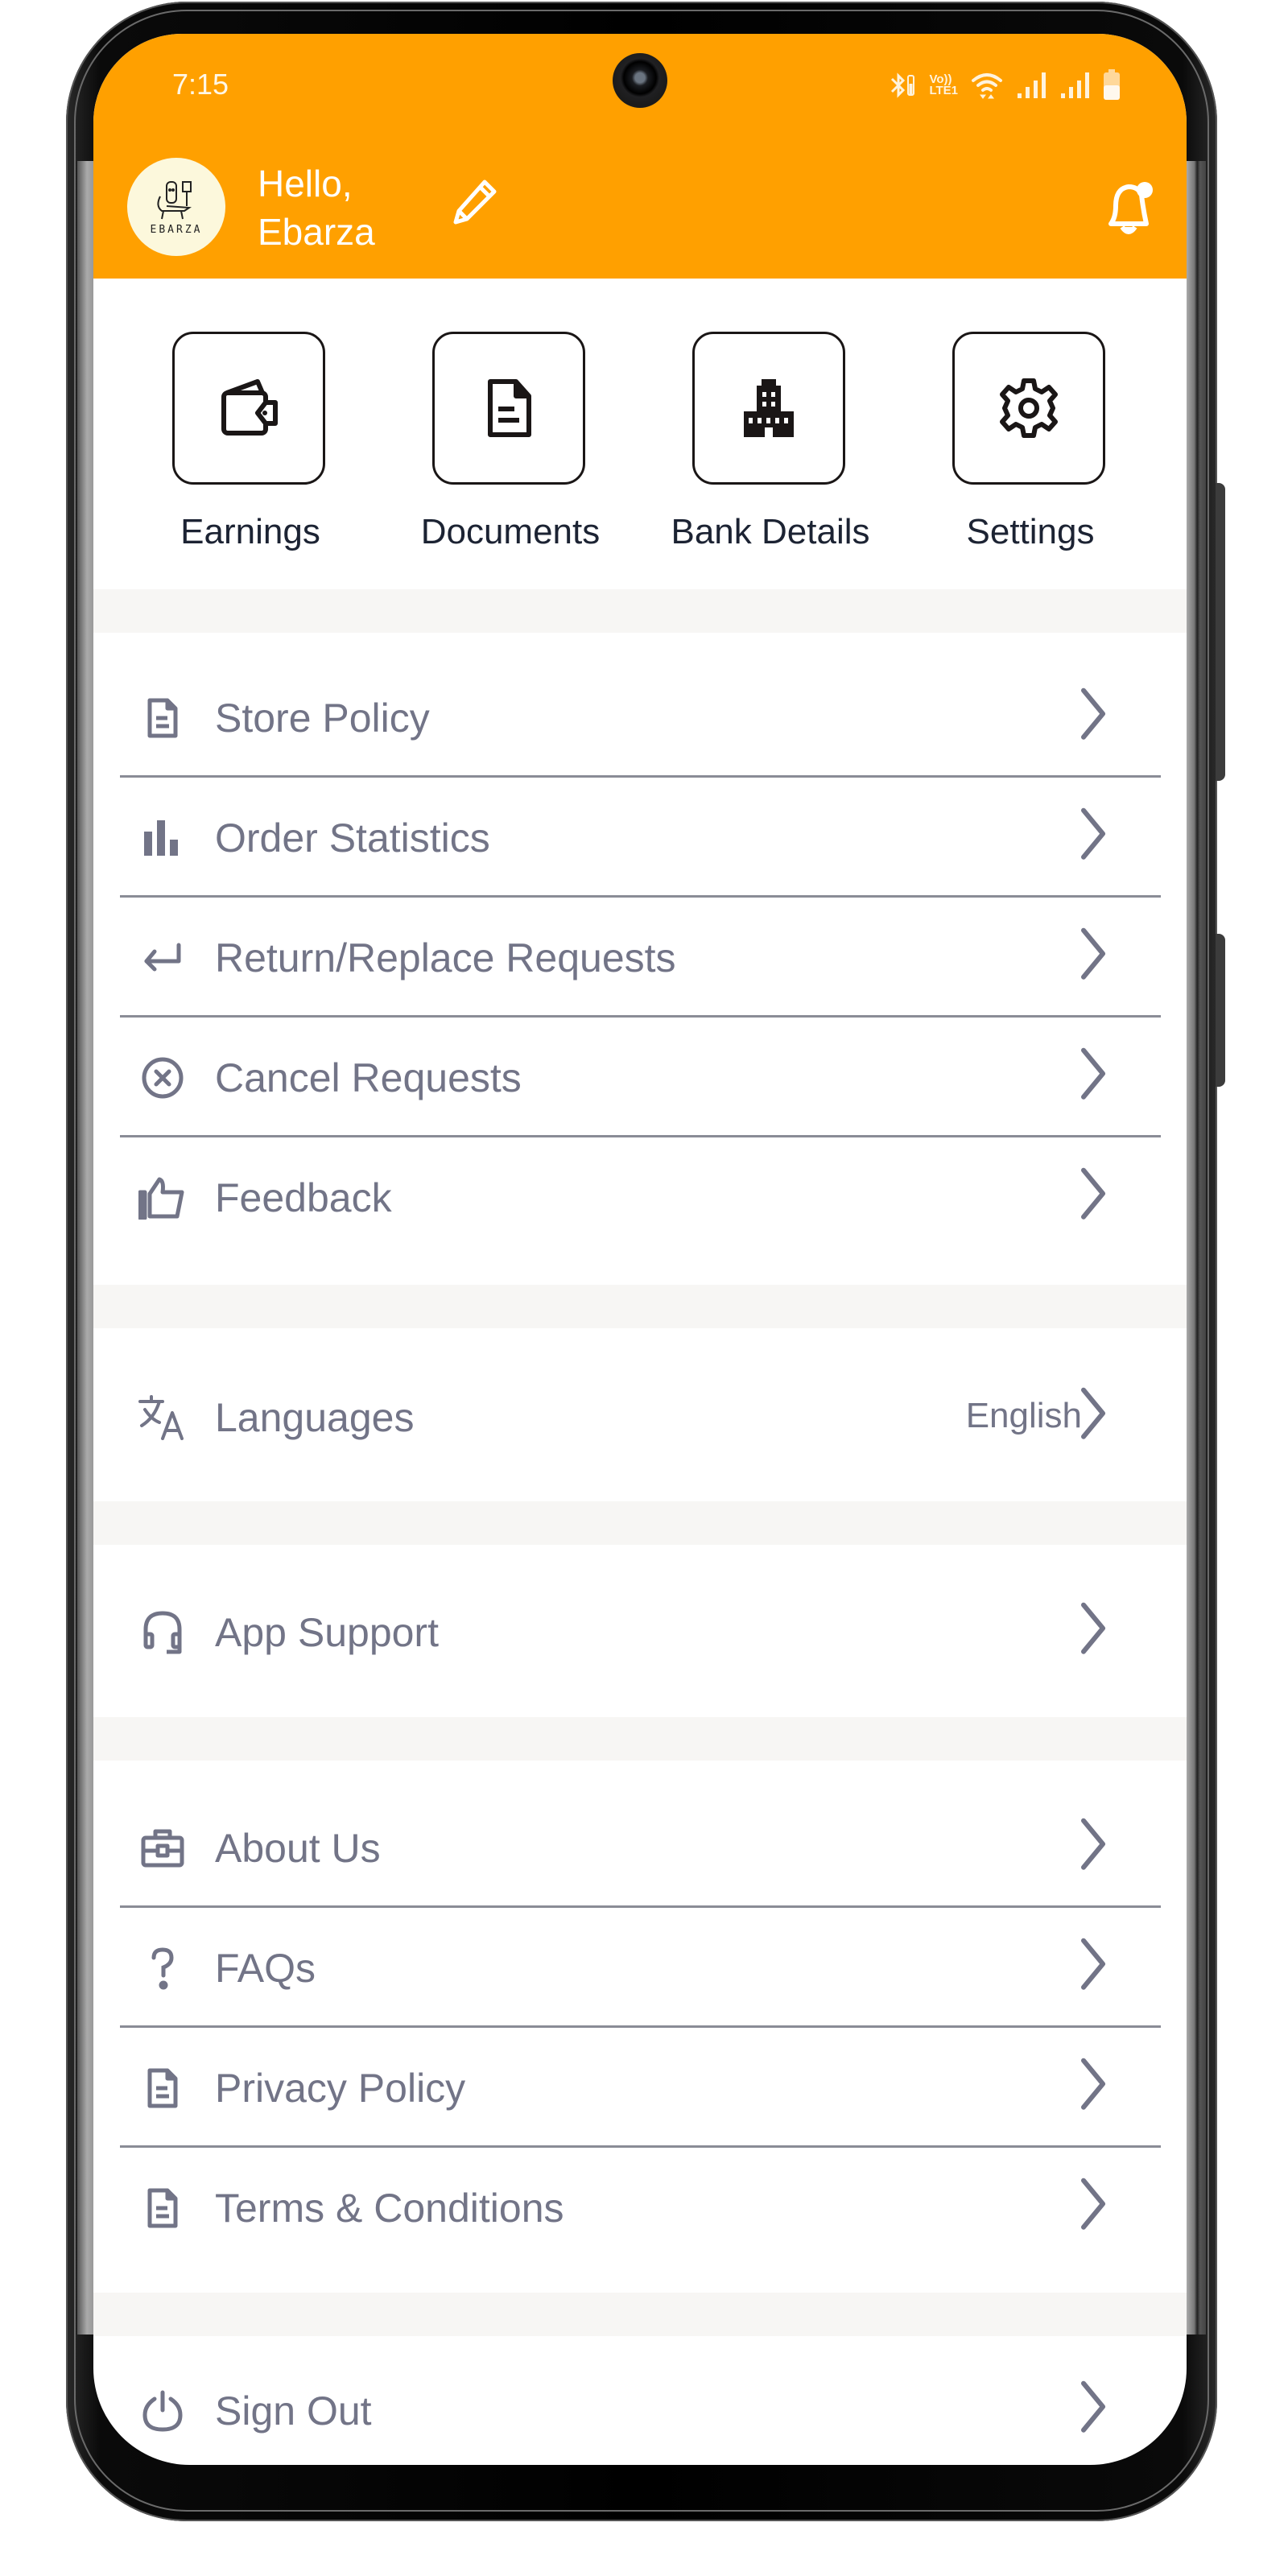  Describe the element at coordinates (315, 1417) in the screenshot. I see `menu-item-label: Languages` at that location.